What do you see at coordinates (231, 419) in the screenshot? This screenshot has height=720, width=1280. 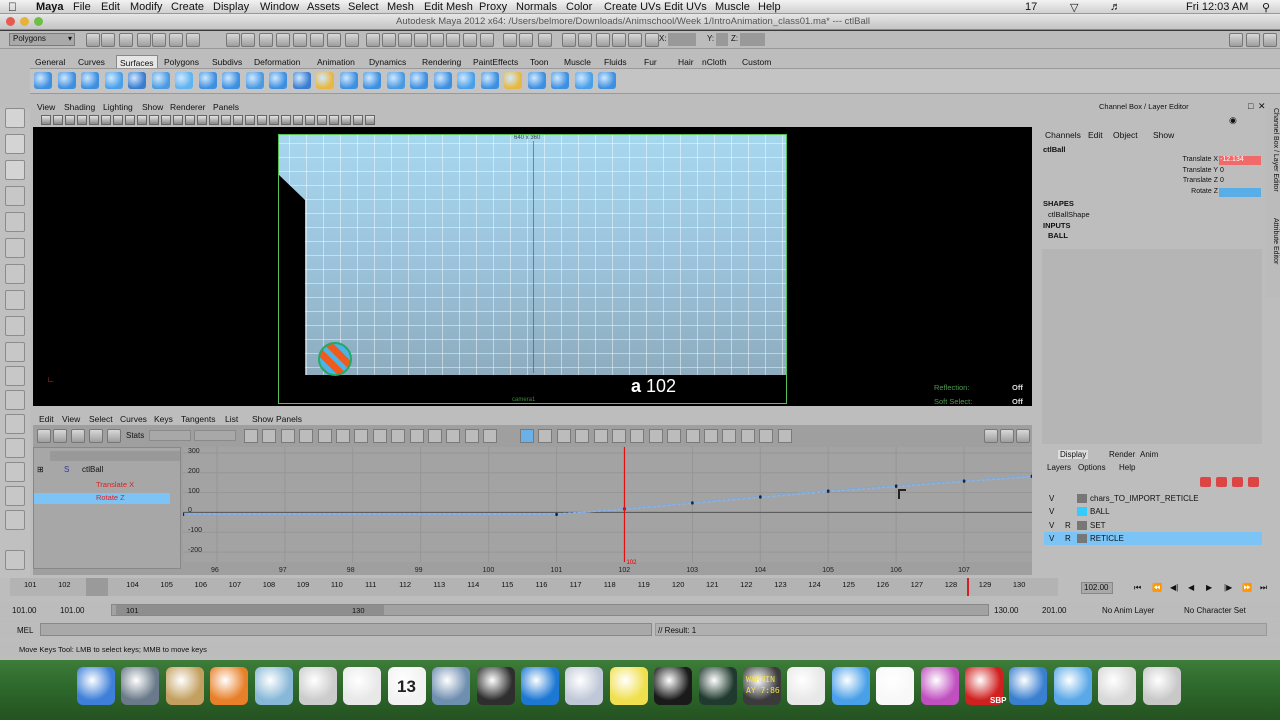 I see `graph-menu-item: List` at bounding box center [231, 419].